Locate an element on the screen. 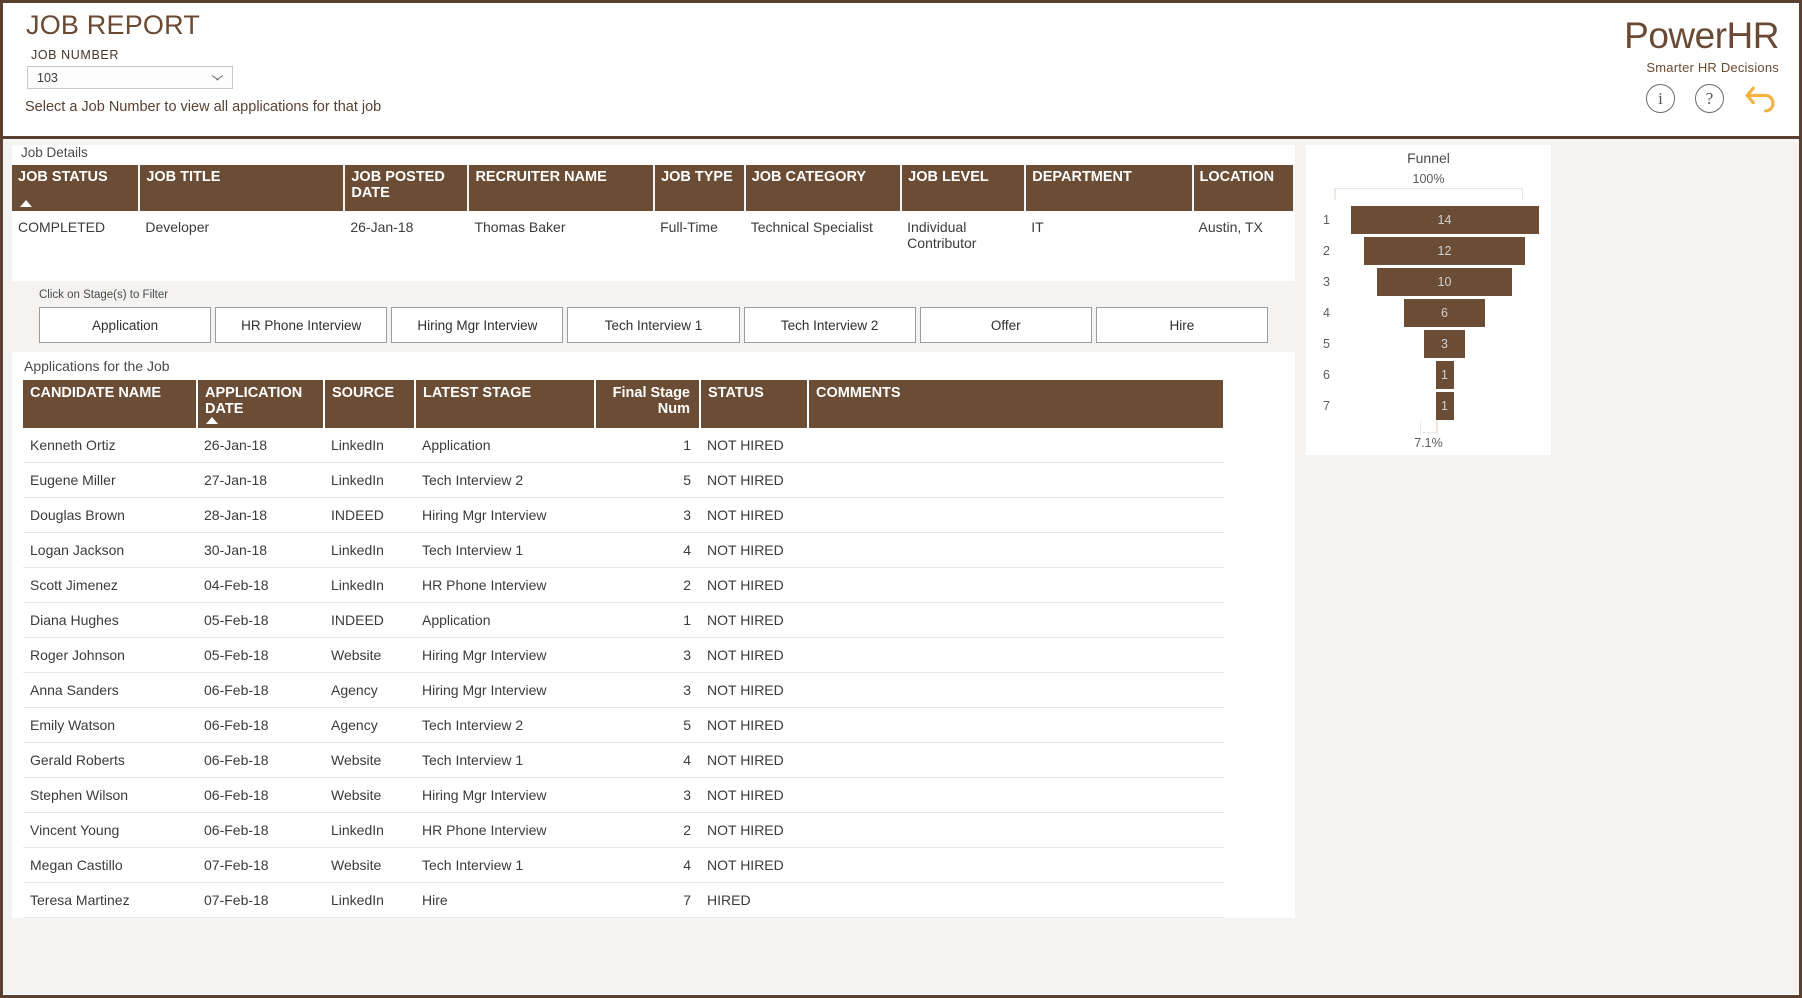  job-details-col-location: LOCATION is located at coordinates (1244, 188).